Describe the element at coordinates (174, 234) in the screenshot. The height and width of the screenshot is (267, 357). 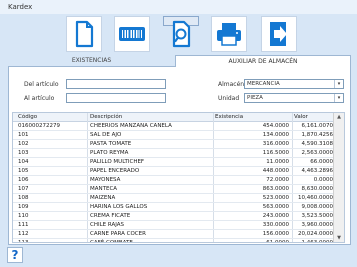
I see `table-row: 112 CARNE PARA COCER 156.0000 20,024.0000` at that location.